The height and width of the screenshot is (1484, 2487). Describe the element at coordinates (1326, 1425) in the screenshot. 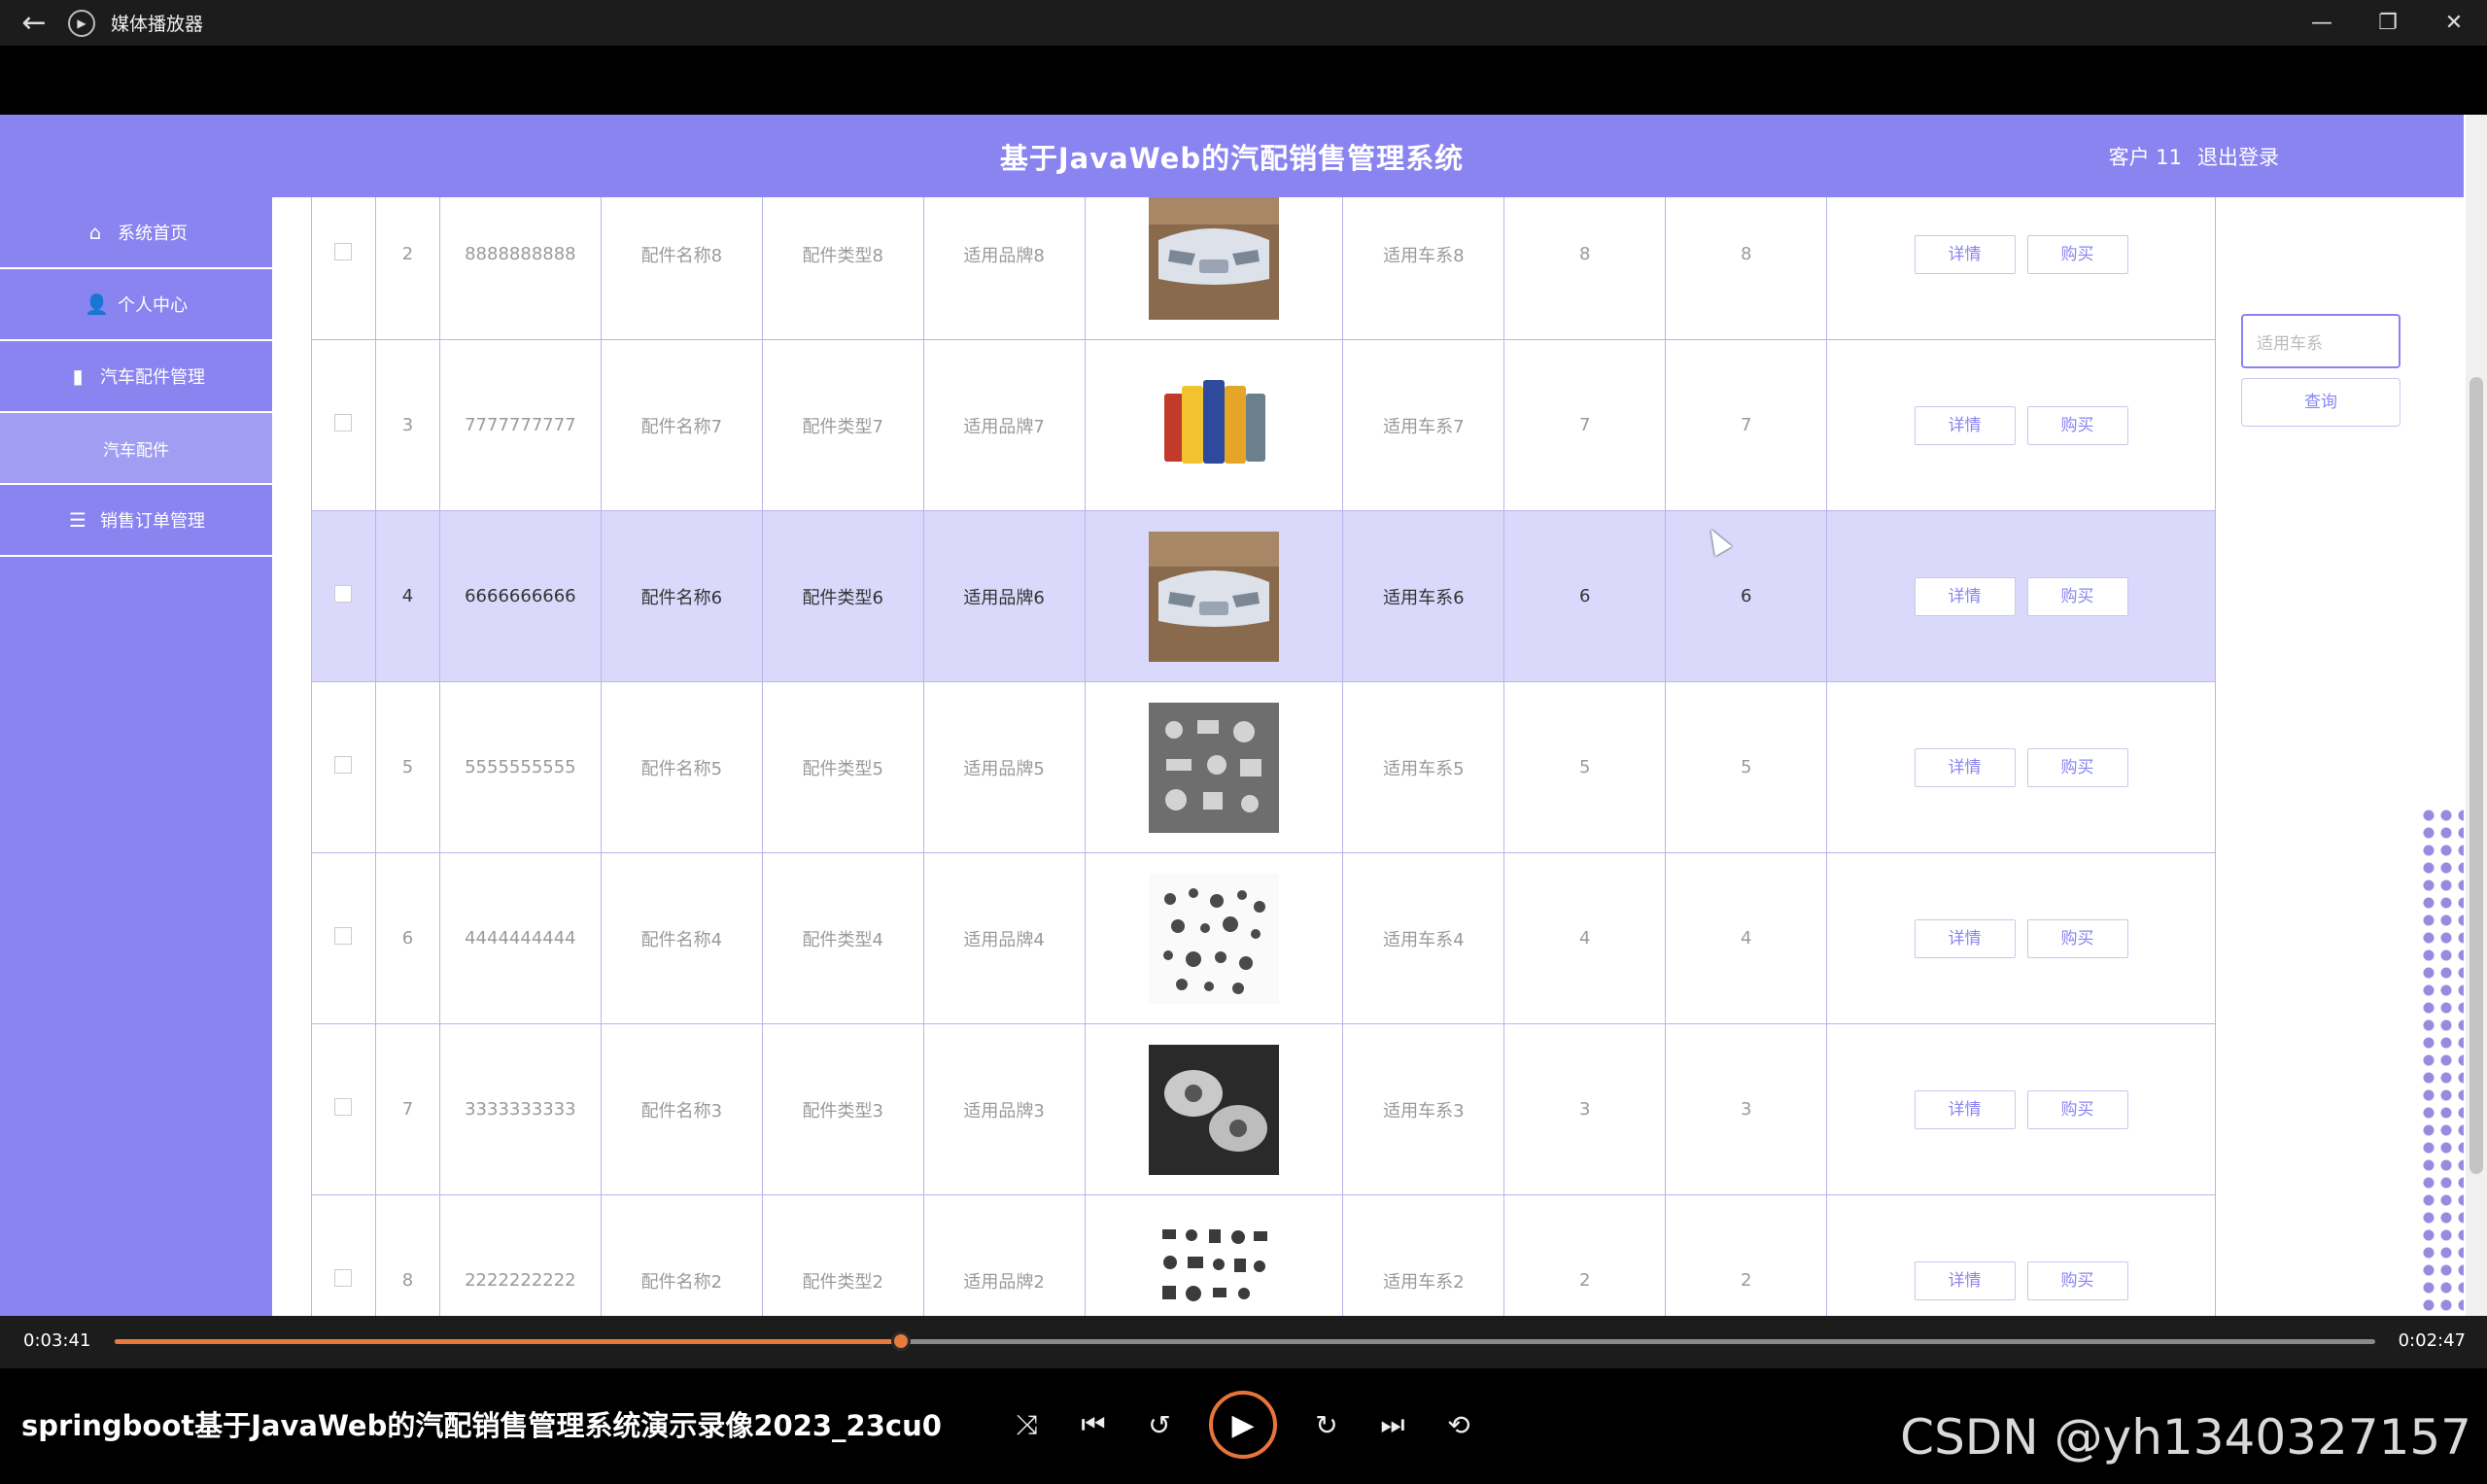

I see `forward-30-icon: ↻` at that location.